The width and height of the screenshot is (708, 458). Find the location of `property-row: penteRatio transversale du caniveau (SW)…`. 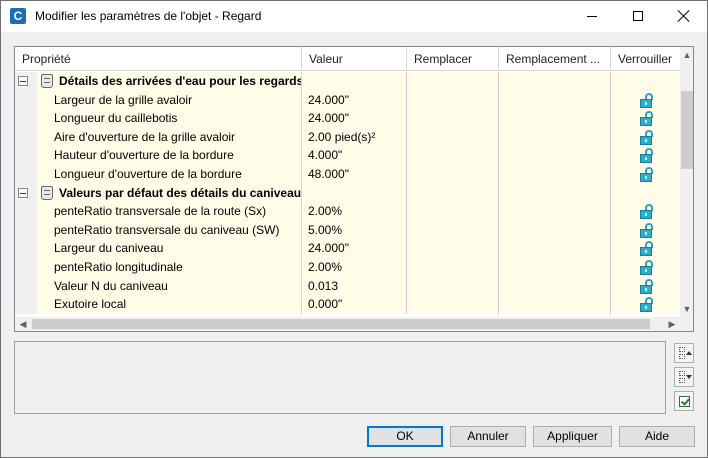

property-row: penteRatio transversale du caniveau (SW)… is located at coordinates (347, 230).